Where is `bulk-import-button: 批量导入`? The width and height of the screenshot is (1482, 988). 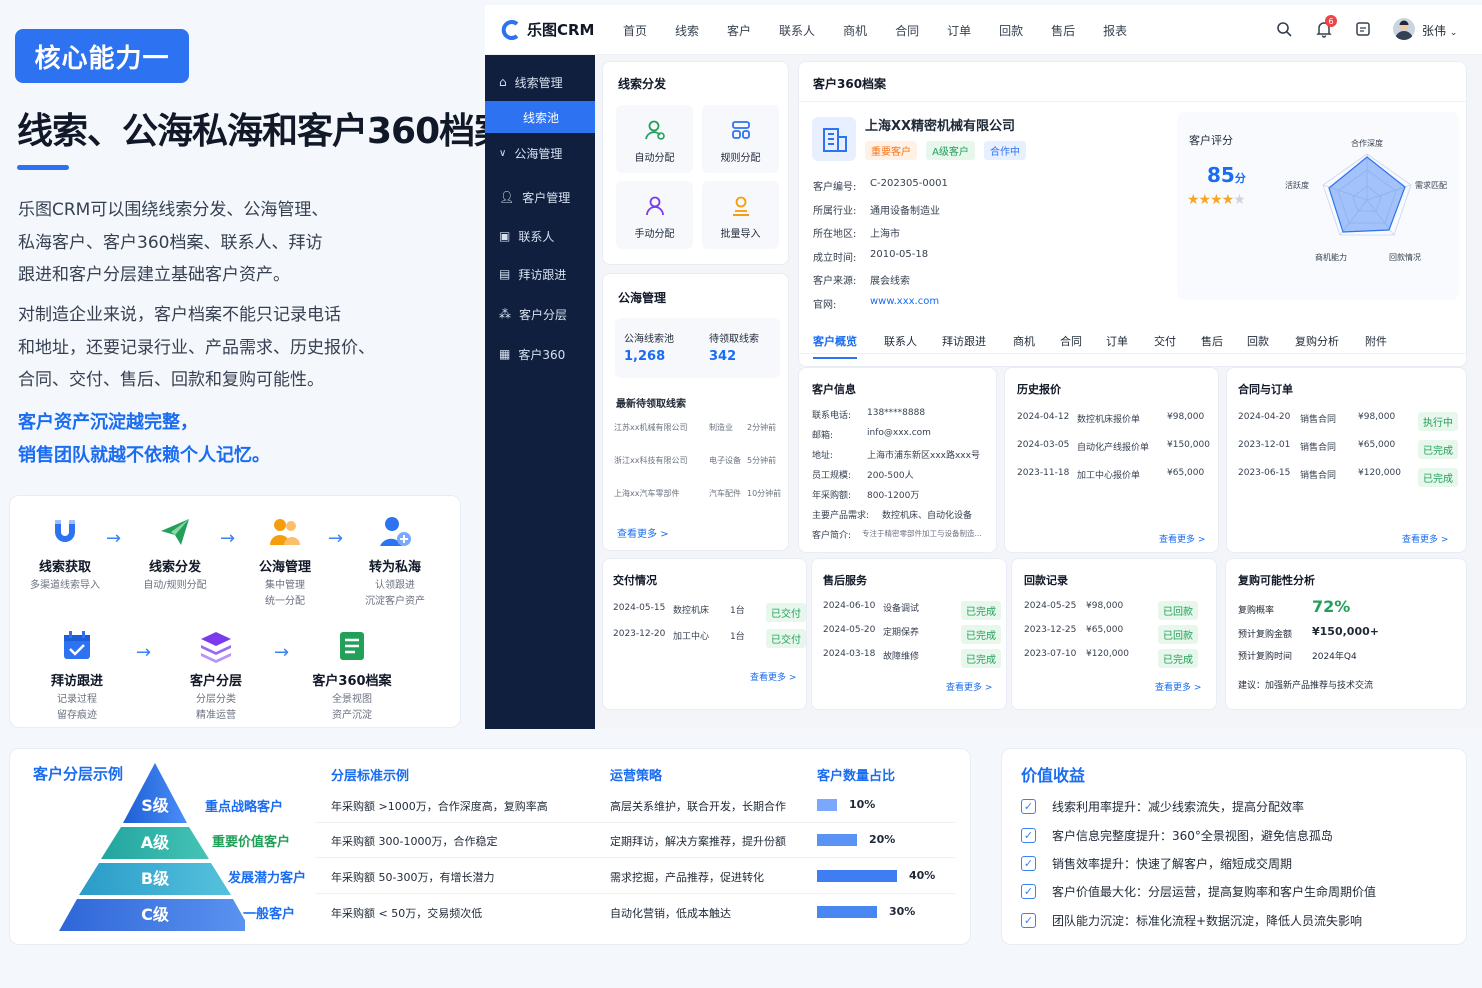 bulk-import-button: 批量导入 is located at coordinates (740, 215).